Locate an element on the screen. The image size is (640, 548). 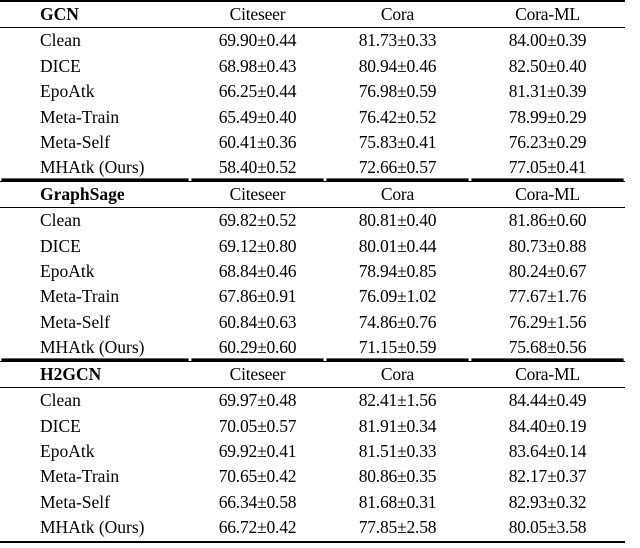
table-row: Meta-Train 67.86±0.91 76.09±1.02 77.67±1.76 is located at coordinates (312, 296).